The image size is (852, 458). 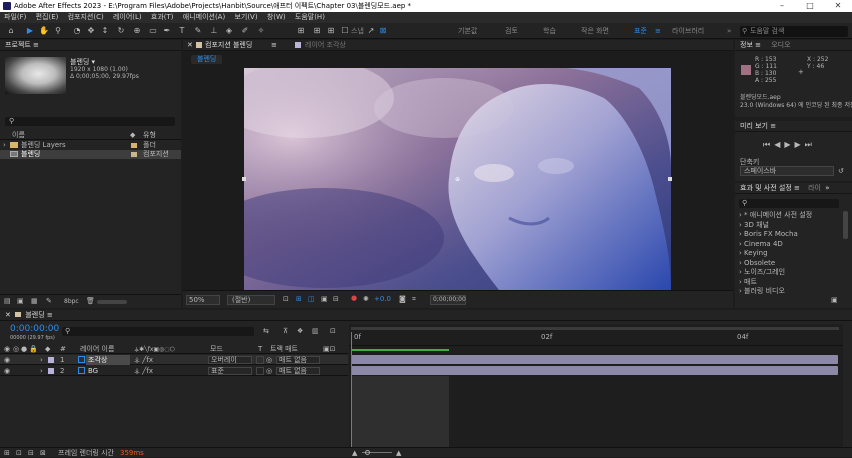 I want to click on current-time-field: 0;00;00;00, so click(x=448, y=300).